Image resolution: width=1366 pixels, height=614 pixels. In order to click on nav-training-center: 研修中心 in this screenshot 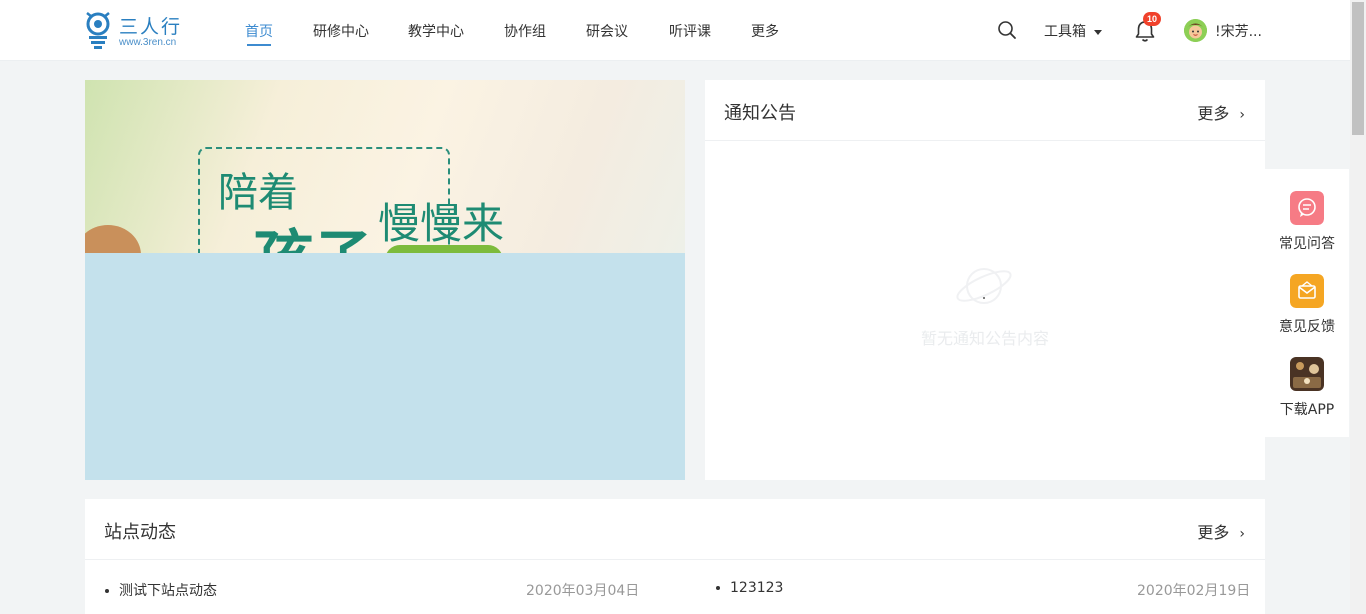, I will do `click(341, 31)`.